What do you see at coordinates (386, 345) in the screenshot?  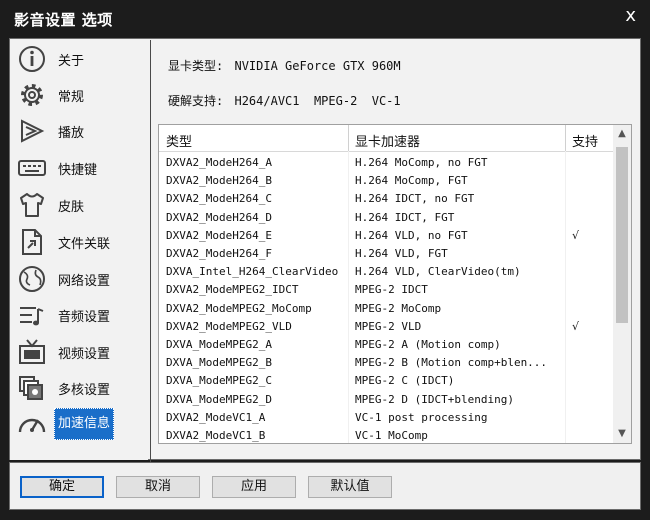 I see `table-row: DXVA_ModeMPEG2_A MPEG-2 A (Motion comp)` at bounding box center [386, 345].